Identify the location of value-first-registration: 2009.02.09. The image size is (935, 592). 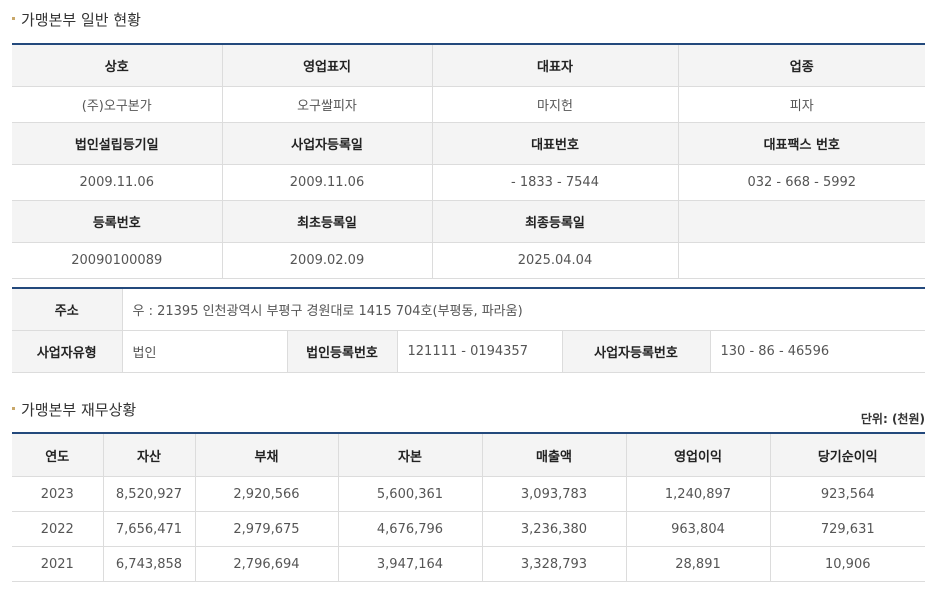
(327, 260).